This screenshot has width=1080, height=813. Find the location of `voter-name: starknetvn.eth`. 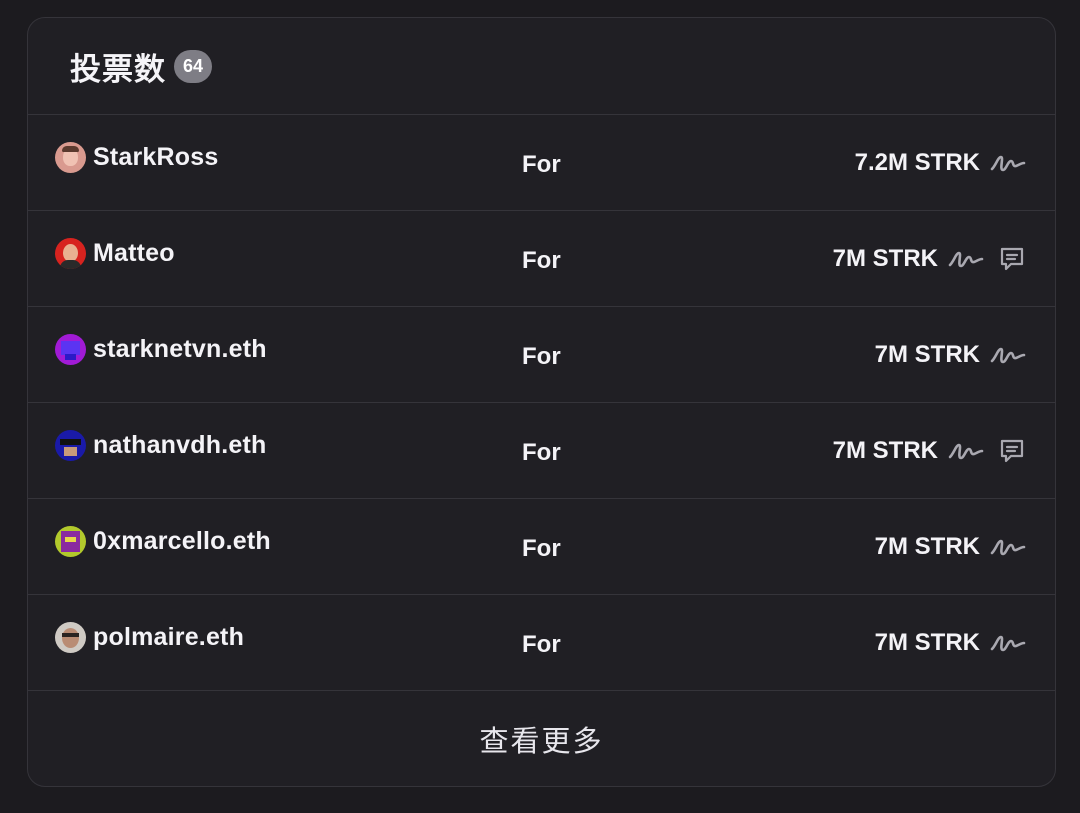

voter-name: starknetvn.eth is located at coordinates (180, 349).